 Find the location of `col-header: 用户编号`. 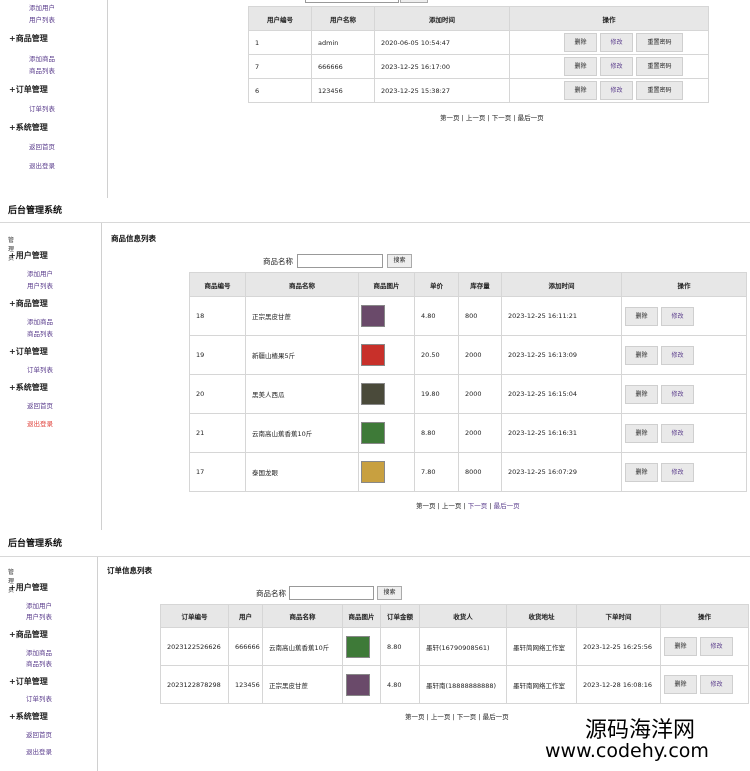

col-header: 用户编号 is located at coordinates (280, 18).